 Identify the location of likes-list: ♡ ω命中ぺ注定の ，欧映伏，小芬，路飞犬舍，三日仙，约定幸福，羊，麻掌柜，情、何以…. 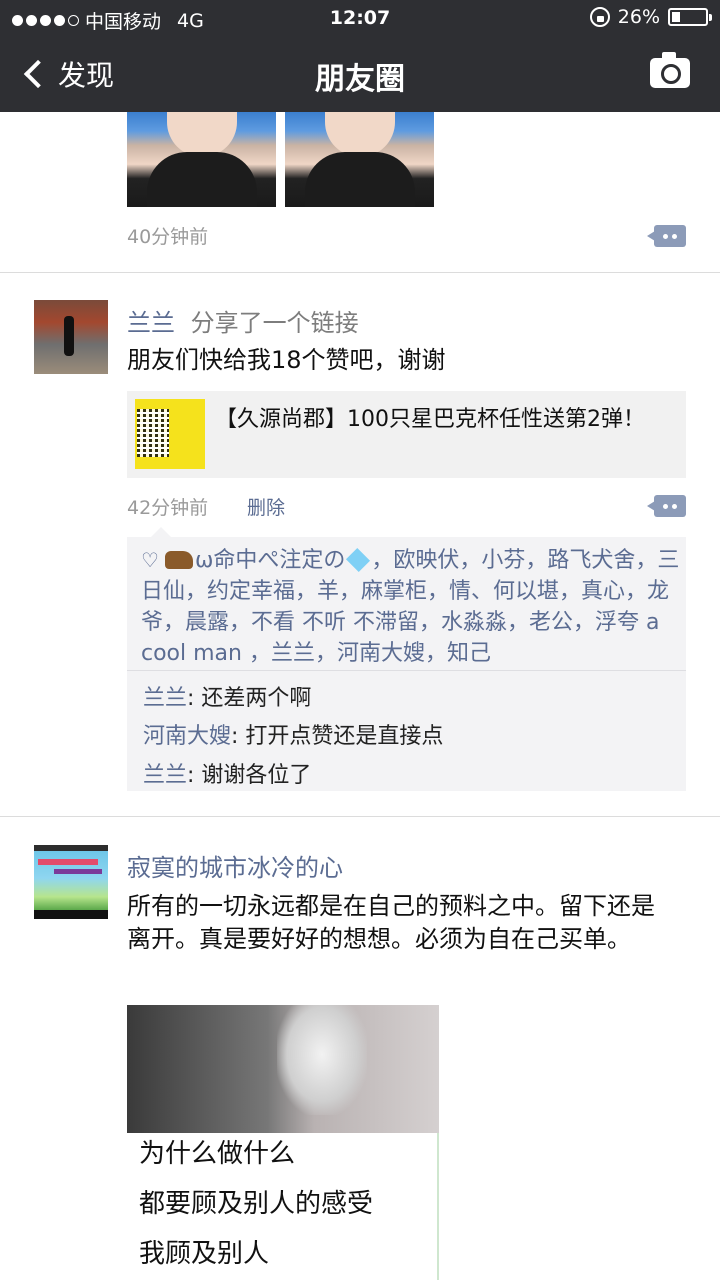
(411, 607).